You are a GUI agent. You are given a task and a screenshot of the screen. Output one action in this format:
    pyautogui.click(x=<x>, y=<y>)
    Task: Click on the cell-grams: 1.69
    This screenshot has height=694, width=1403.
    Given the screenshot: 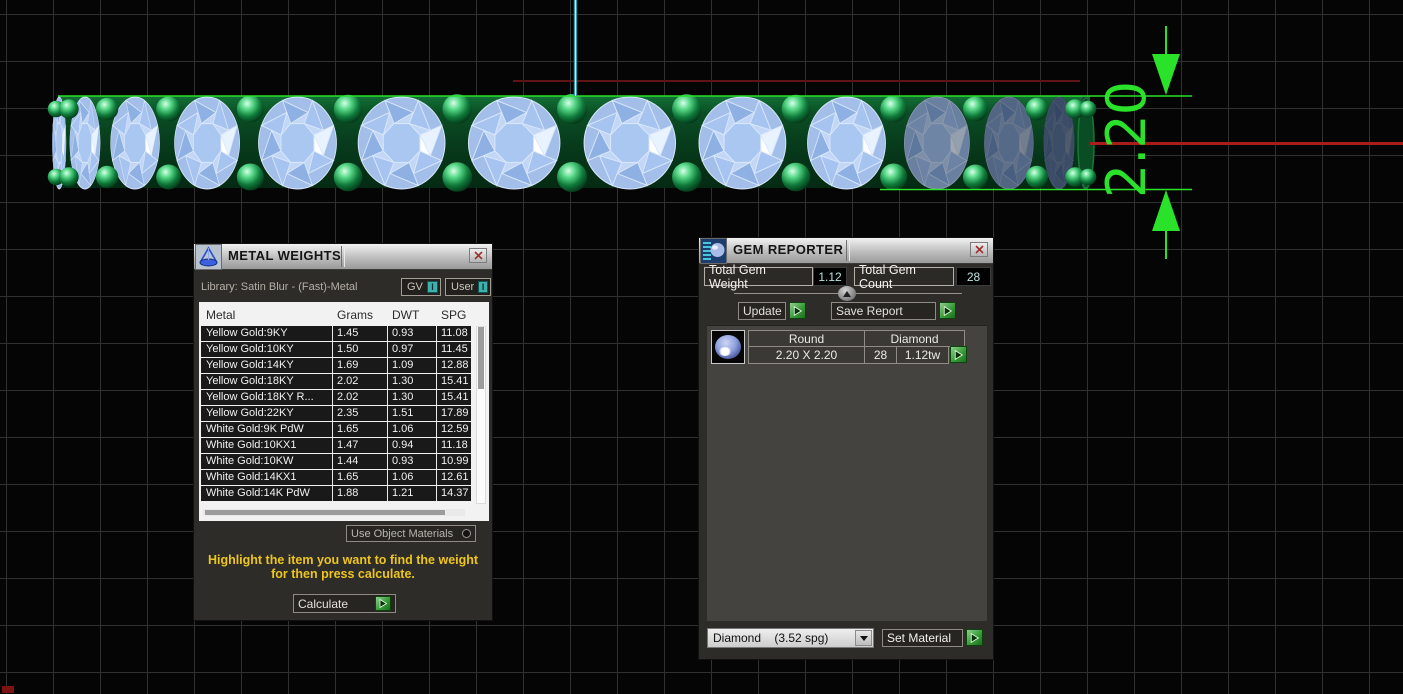 What is the action you would take?
    pyautogui.click(x=348, y=365)
    